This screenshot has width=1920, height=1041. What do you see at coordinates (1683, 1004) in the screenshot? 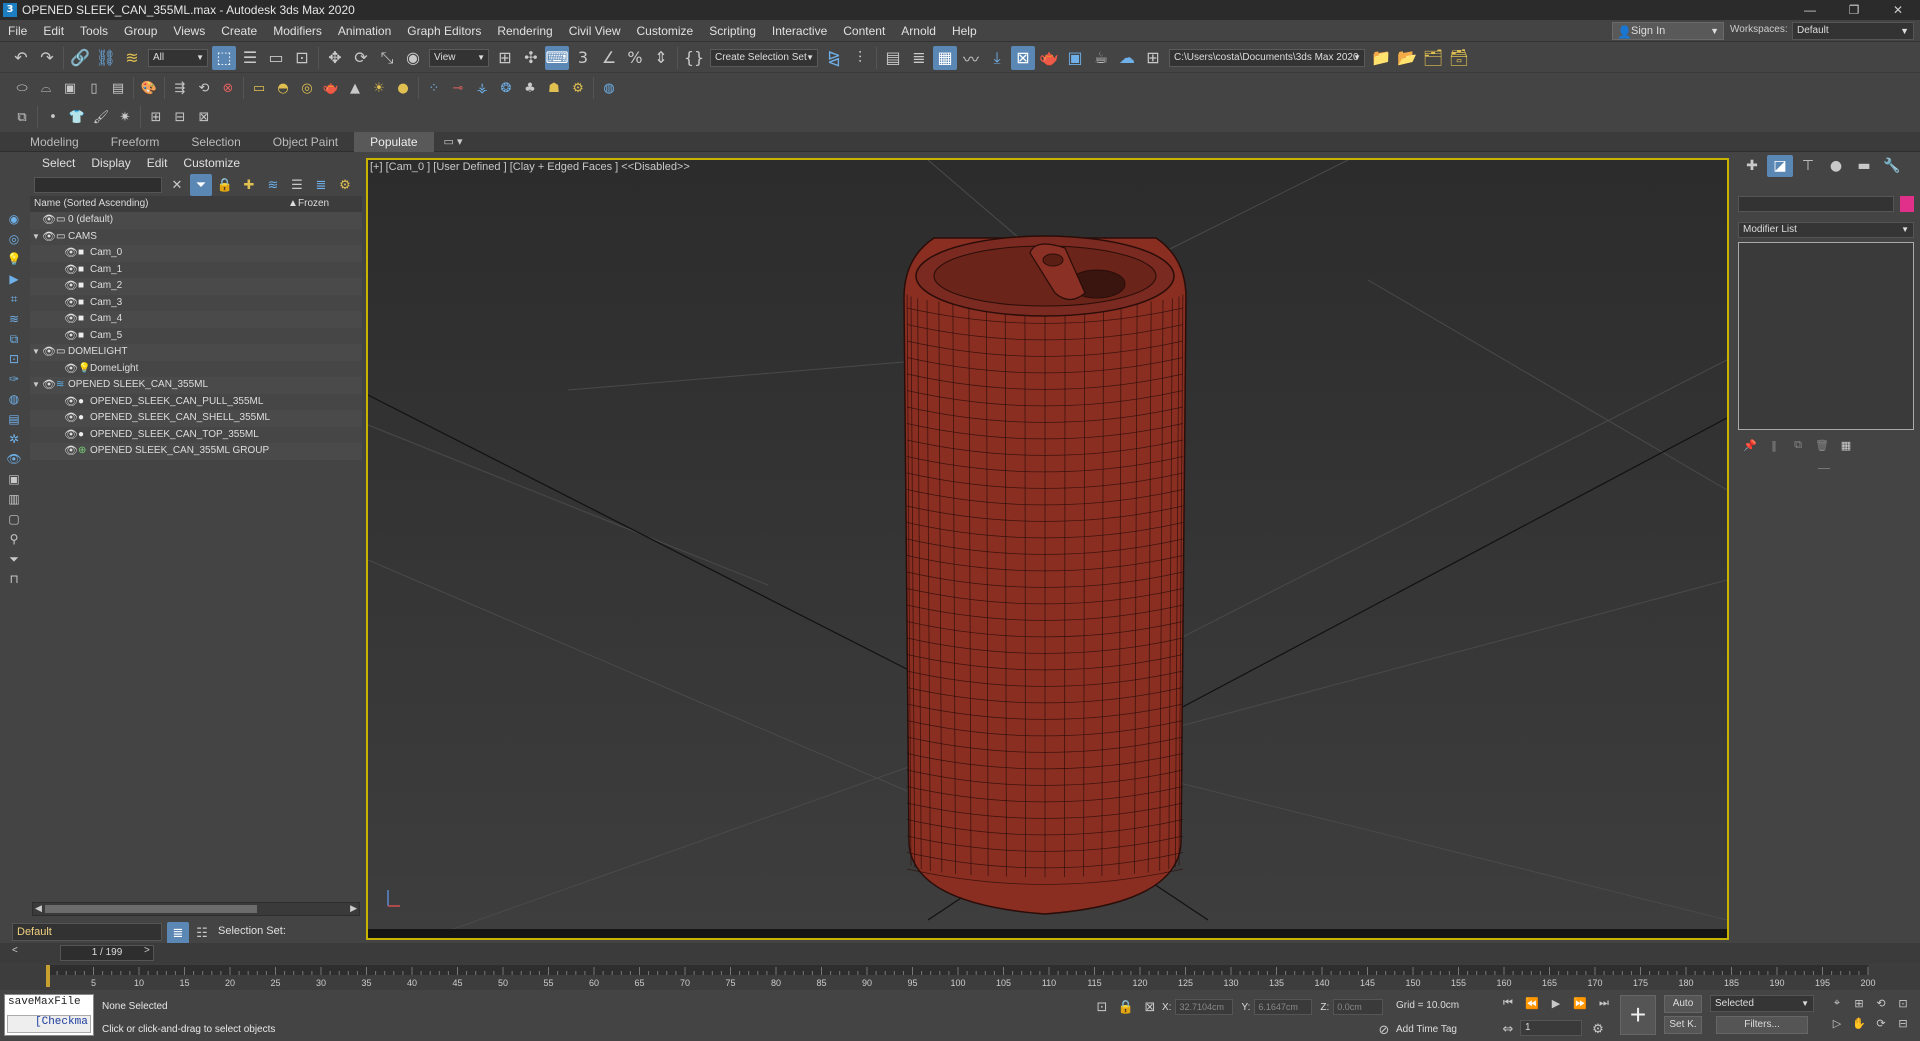
I see `auto-key-button: Auto` at bounding box center [1683, 1004].